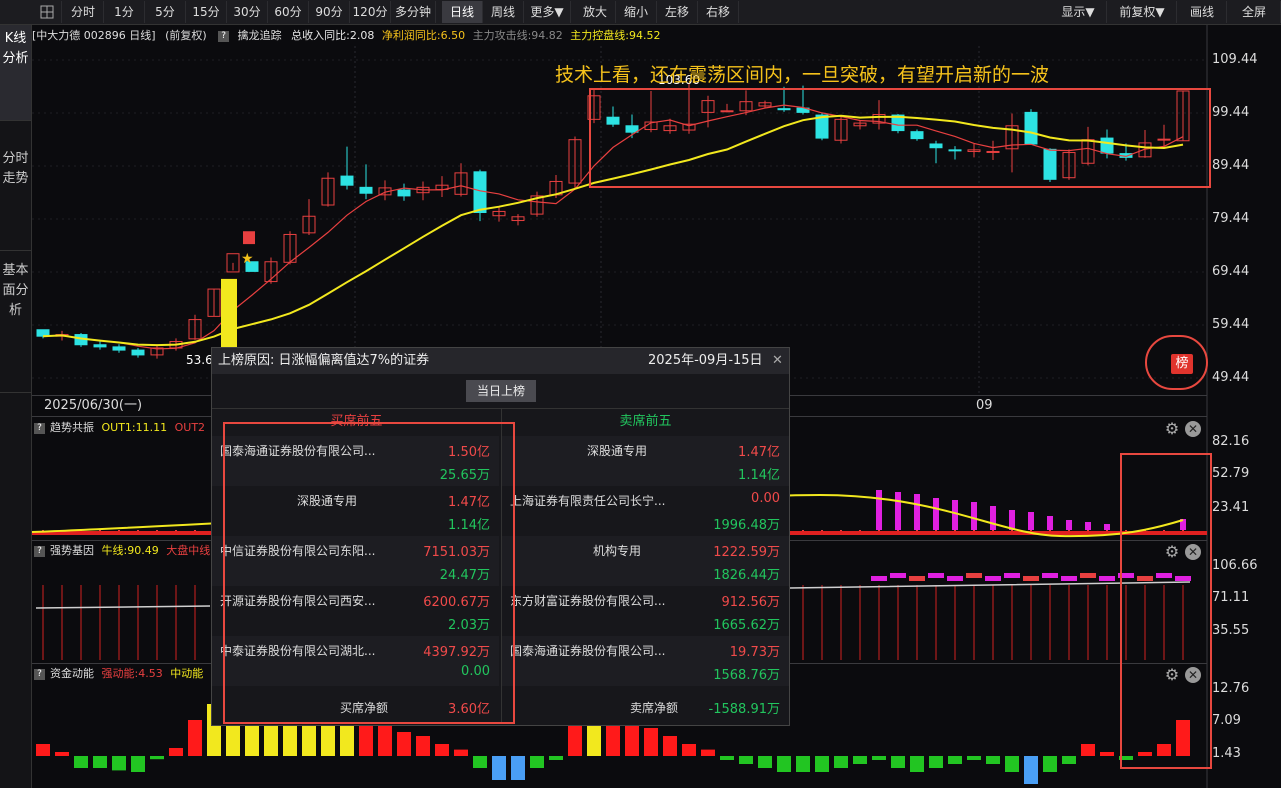  Describe the element at coordinates (1231, 377) in the screenshot. I see `price-axis-tick: 49.44` at that location.